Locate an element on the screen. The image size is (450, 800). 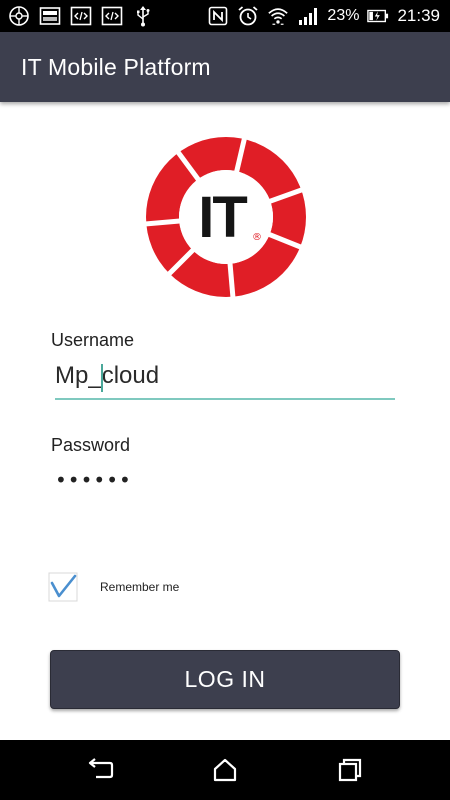
recents-icon is located at coordinates (350, 770).